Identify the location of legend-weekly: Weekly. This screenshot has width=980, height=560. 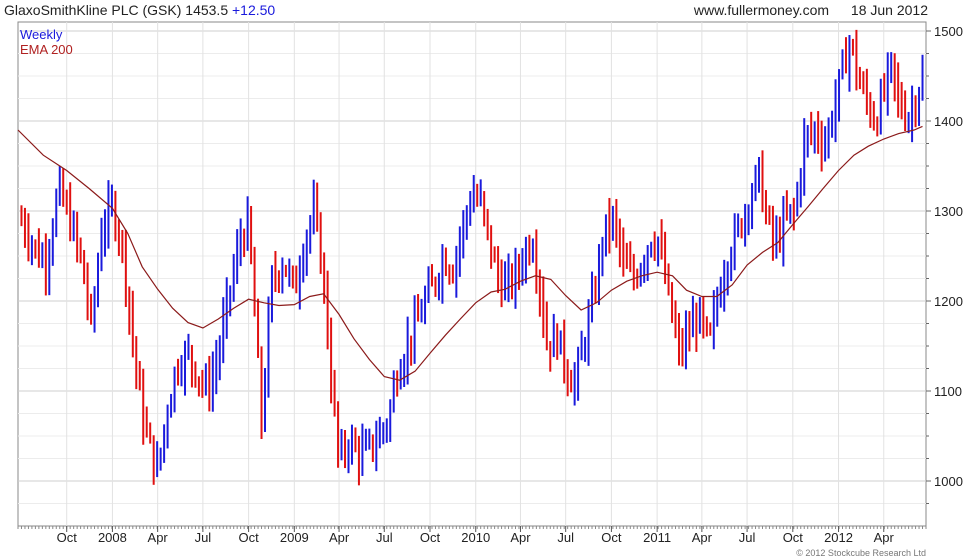
(41, 34).